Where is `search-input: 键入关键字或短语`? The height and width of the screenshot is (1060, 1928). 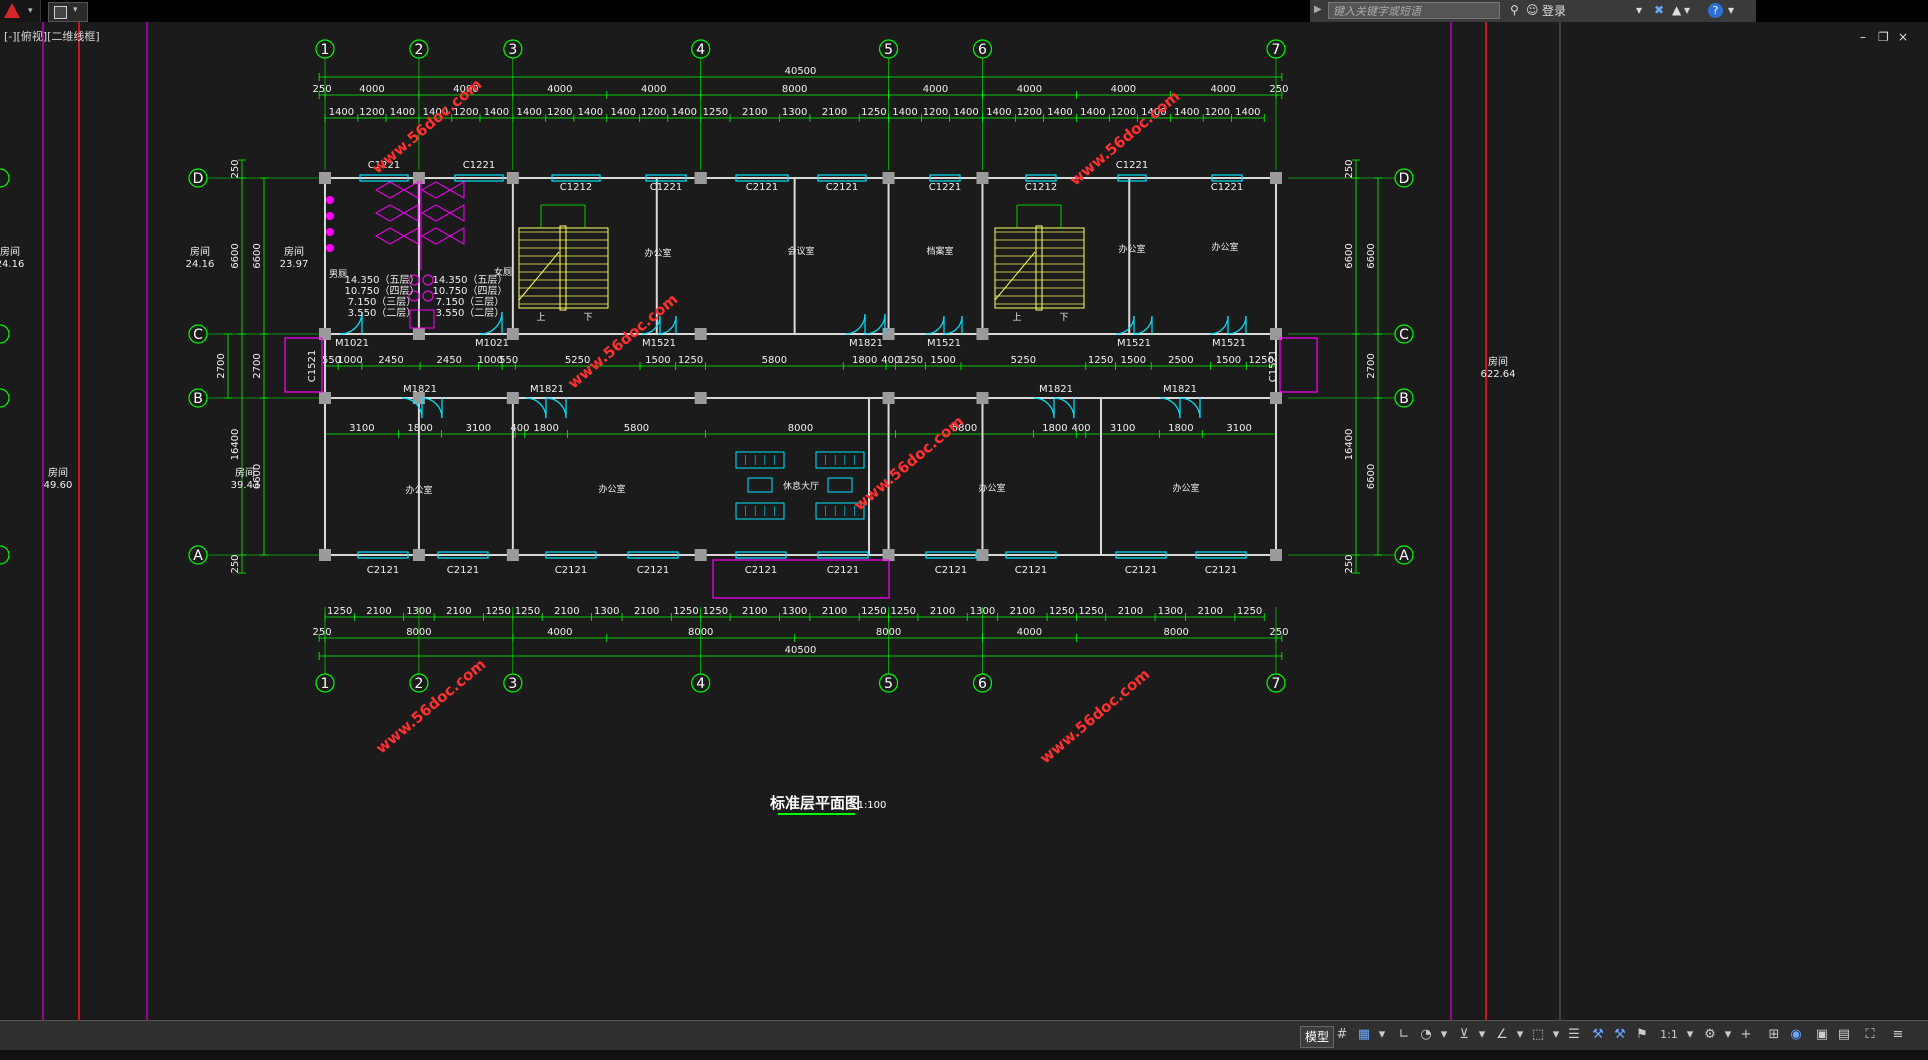
search-input: 键入关键字或短语 is located at coordinates (1414, 10).